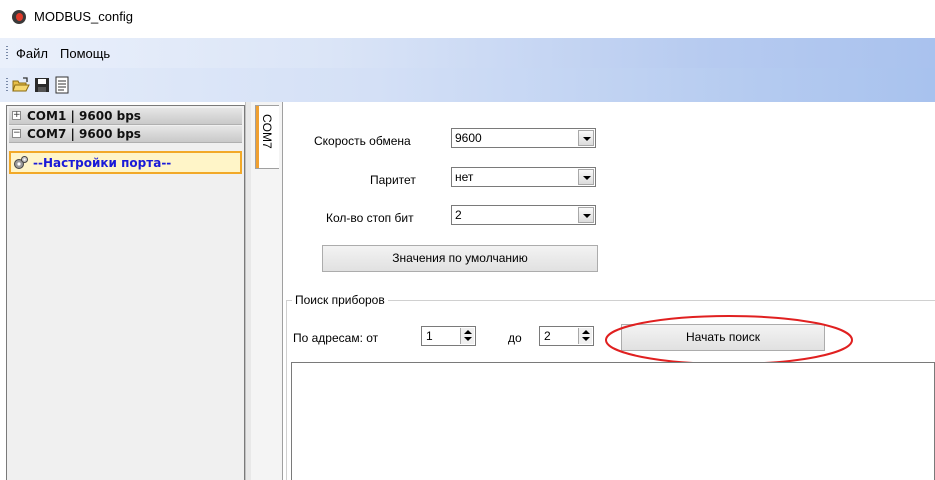  What do you see at coordinates (257, 137) in the screenshot?
I see `tab-accent` at bounding box center [257, 137].